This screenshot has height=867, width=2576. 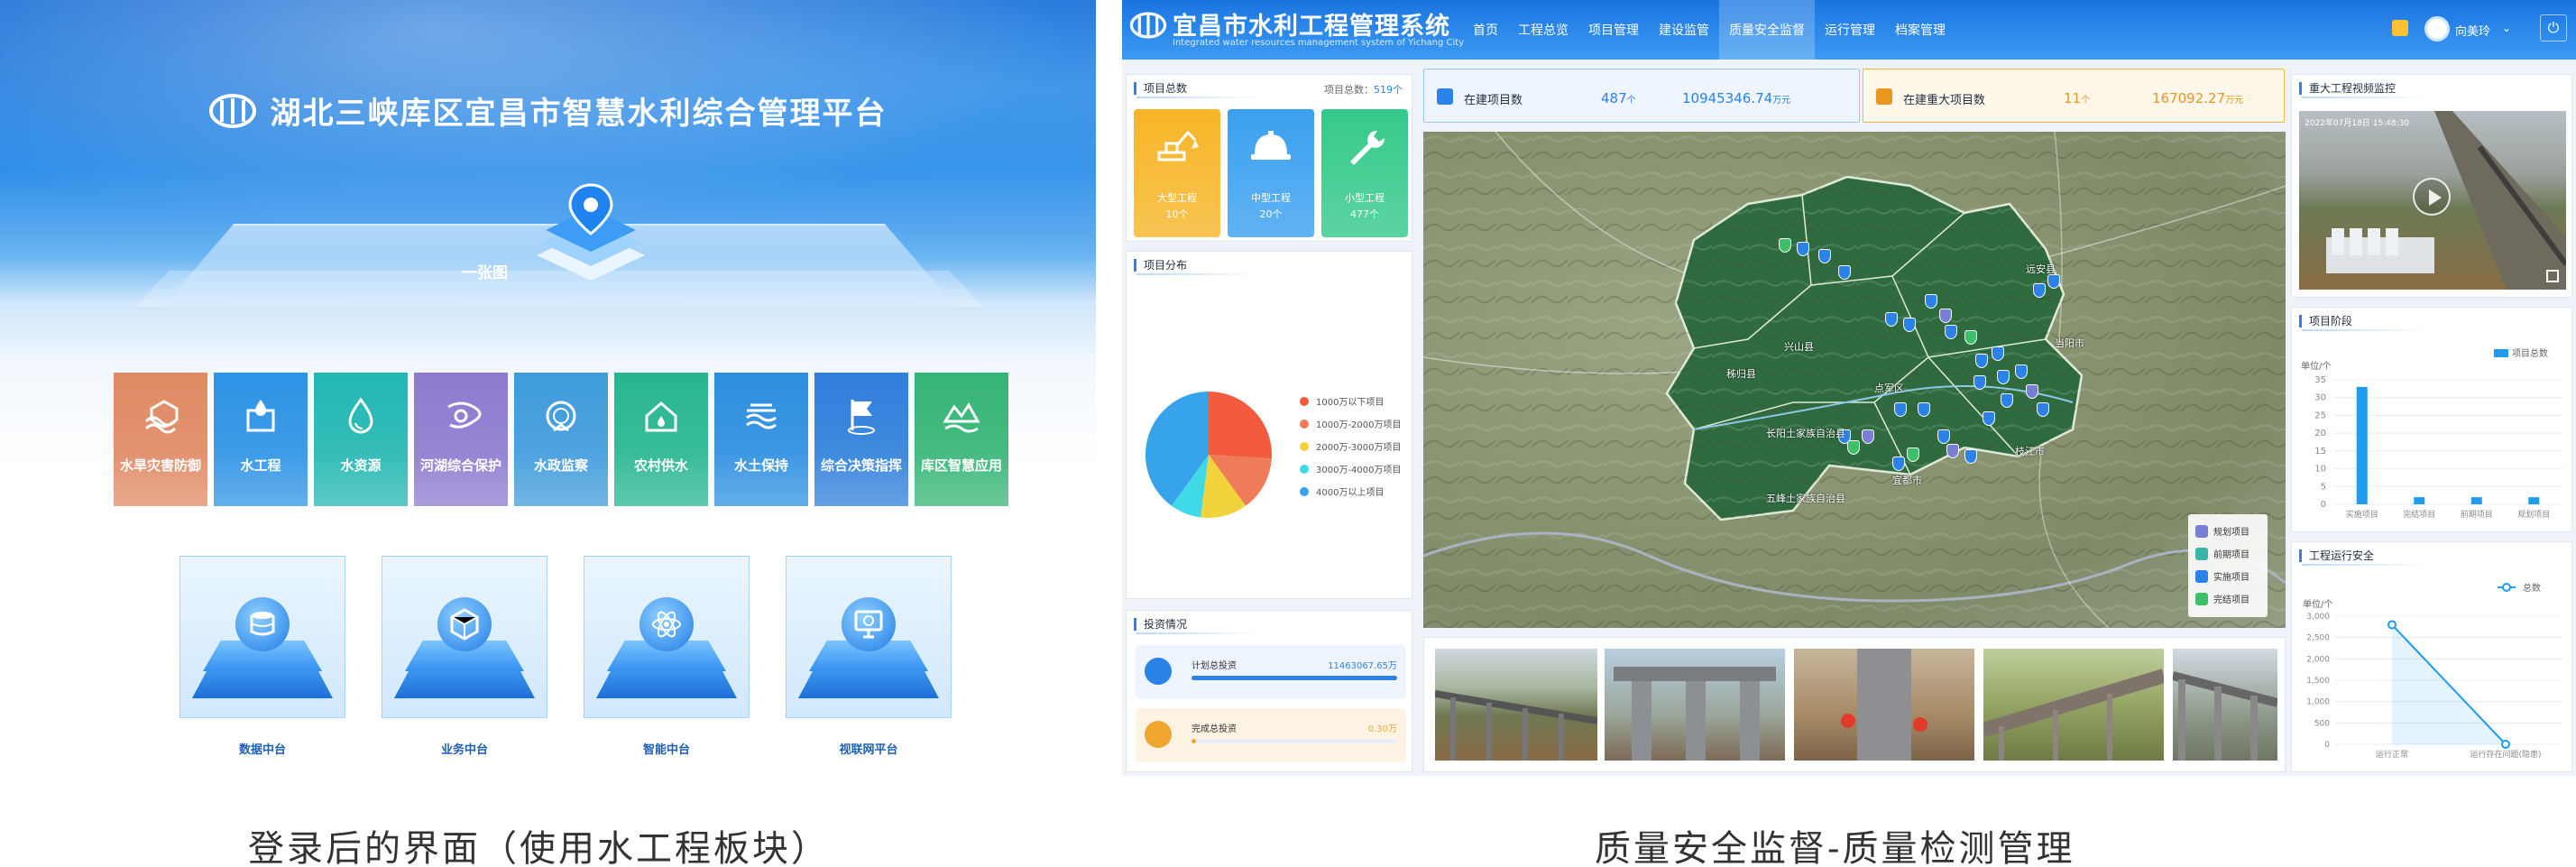 What do you see at coordinates (2320, 398) in the screenshot?
I see `y-tick-label: 30` at bounding box center [2320, 398].